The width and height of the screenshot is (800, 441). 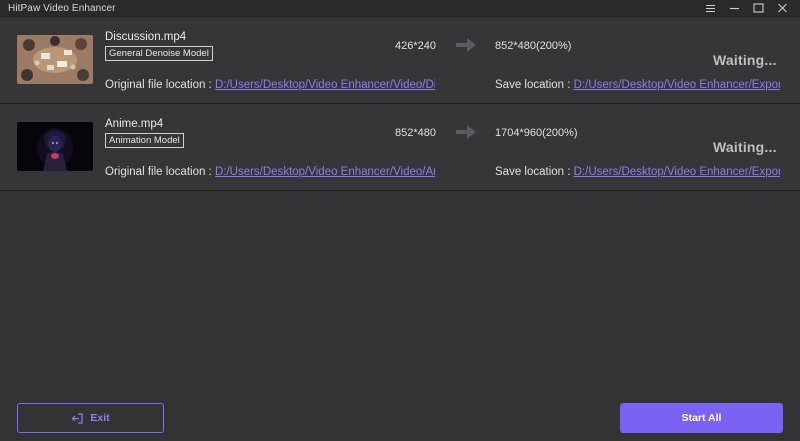 I want to click on file-name: Discussion.mp4, so click(x=146, y=37).